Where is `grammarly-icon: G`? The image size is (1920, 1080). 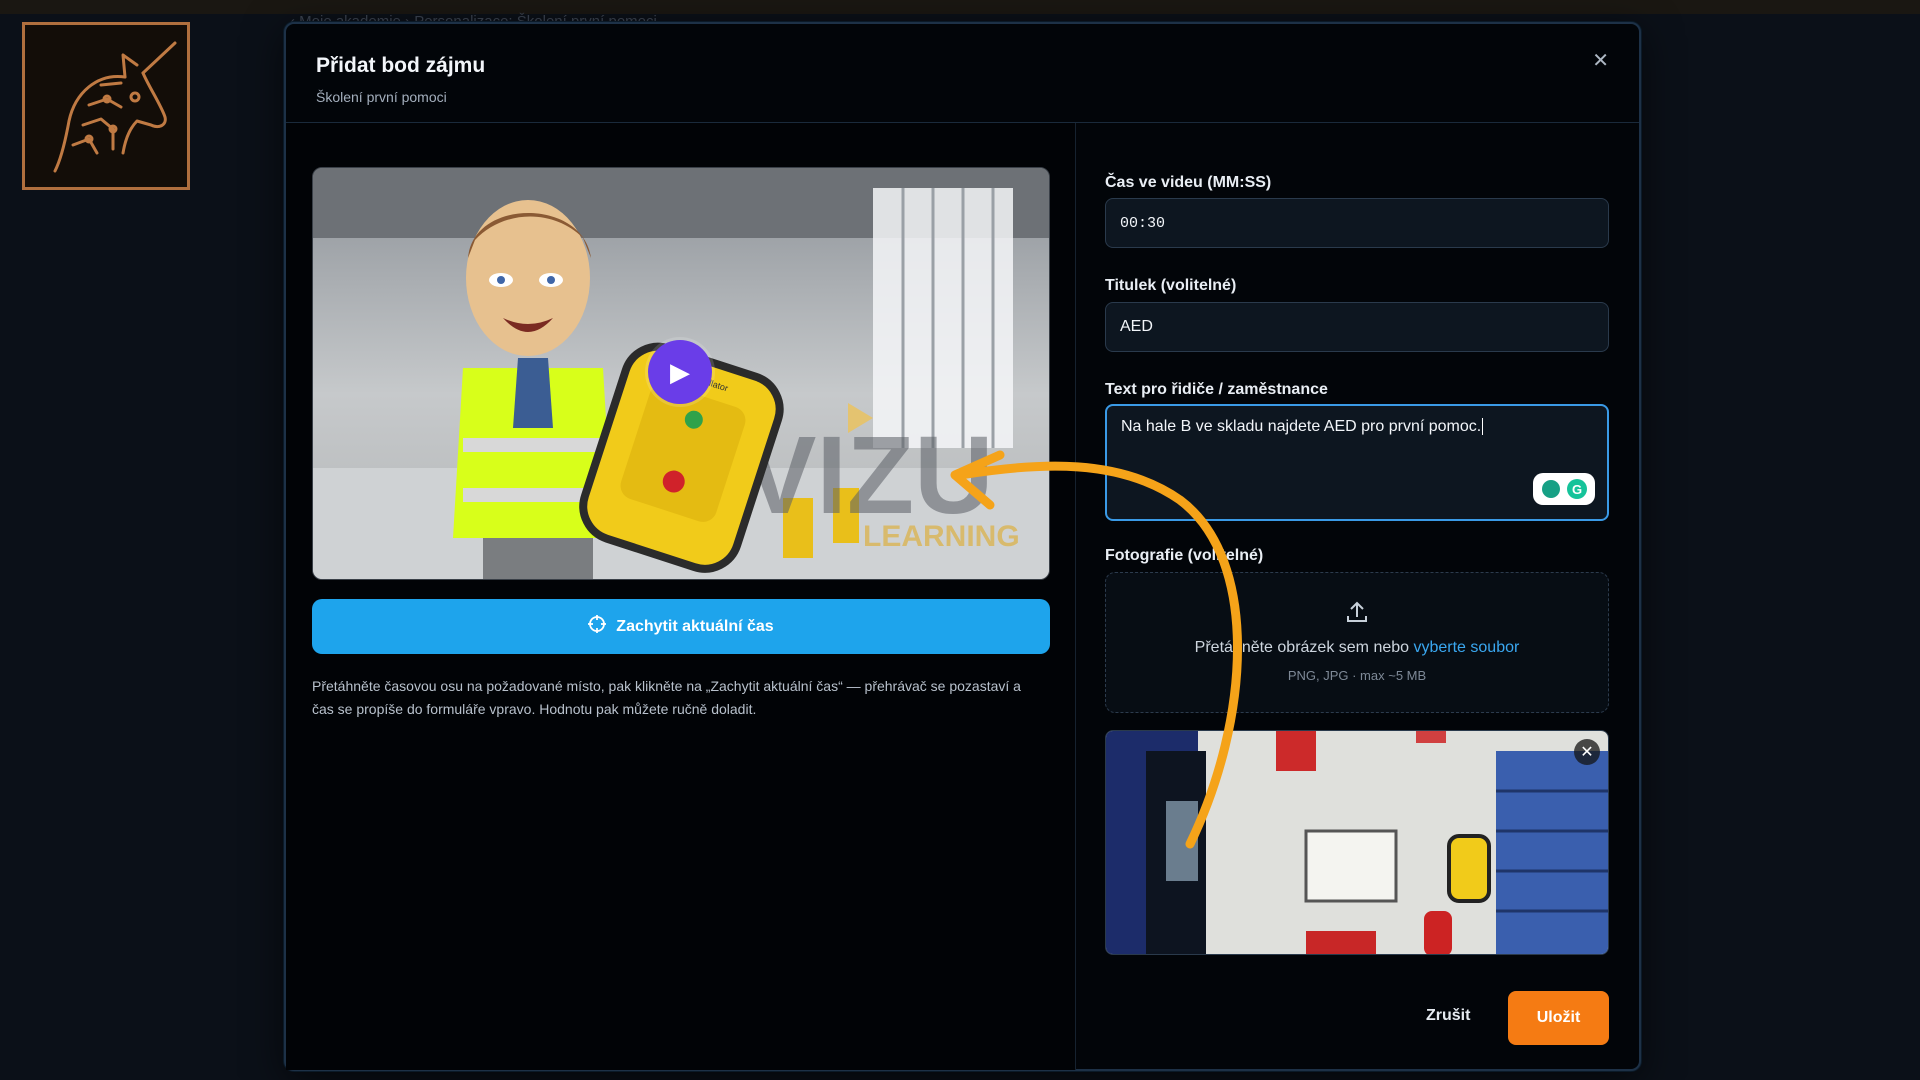
grammarly-icon: G is located at coordinates (1564, 489).